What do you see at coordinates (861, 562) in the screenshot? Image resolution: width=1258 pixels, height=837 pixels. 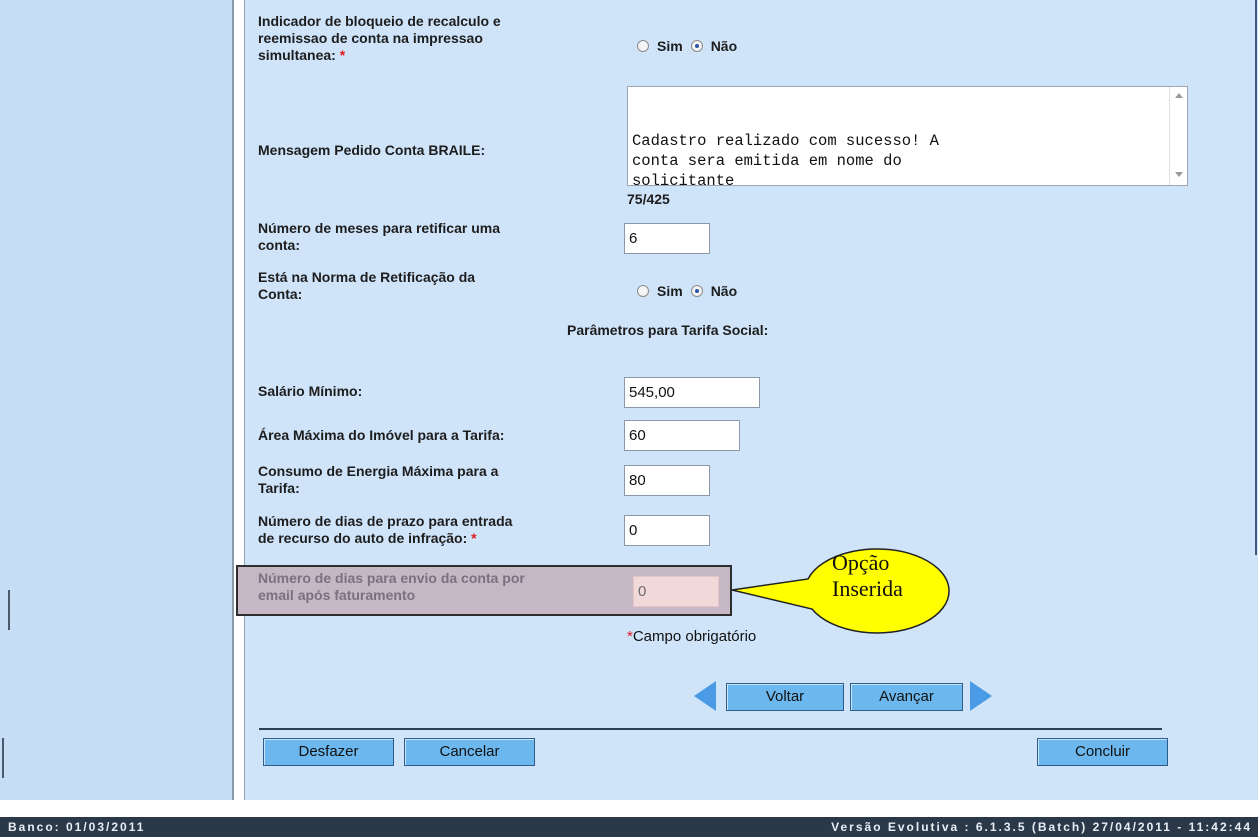 I see `callout-line1: Opção` at bounding box center [861, 562].